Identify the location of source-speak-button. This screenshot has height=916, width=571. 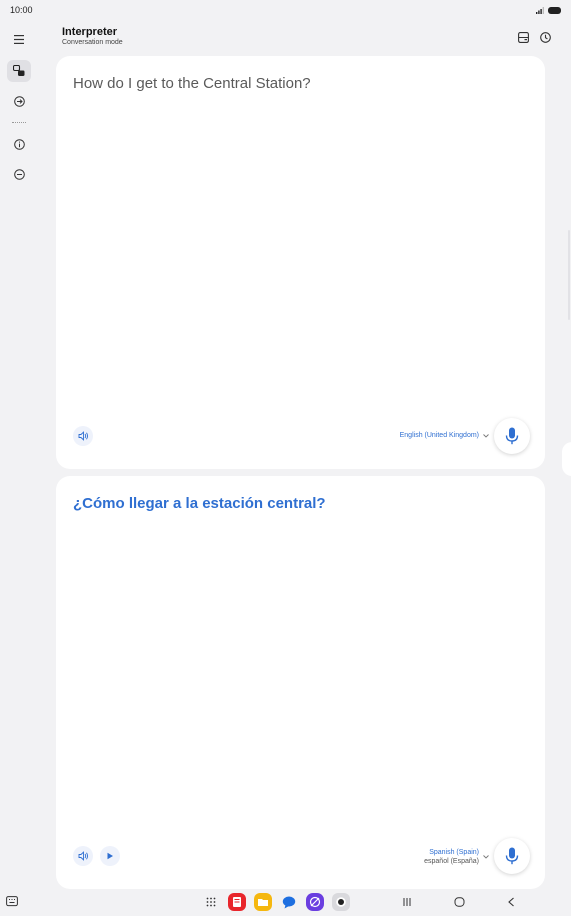
(83, 436).